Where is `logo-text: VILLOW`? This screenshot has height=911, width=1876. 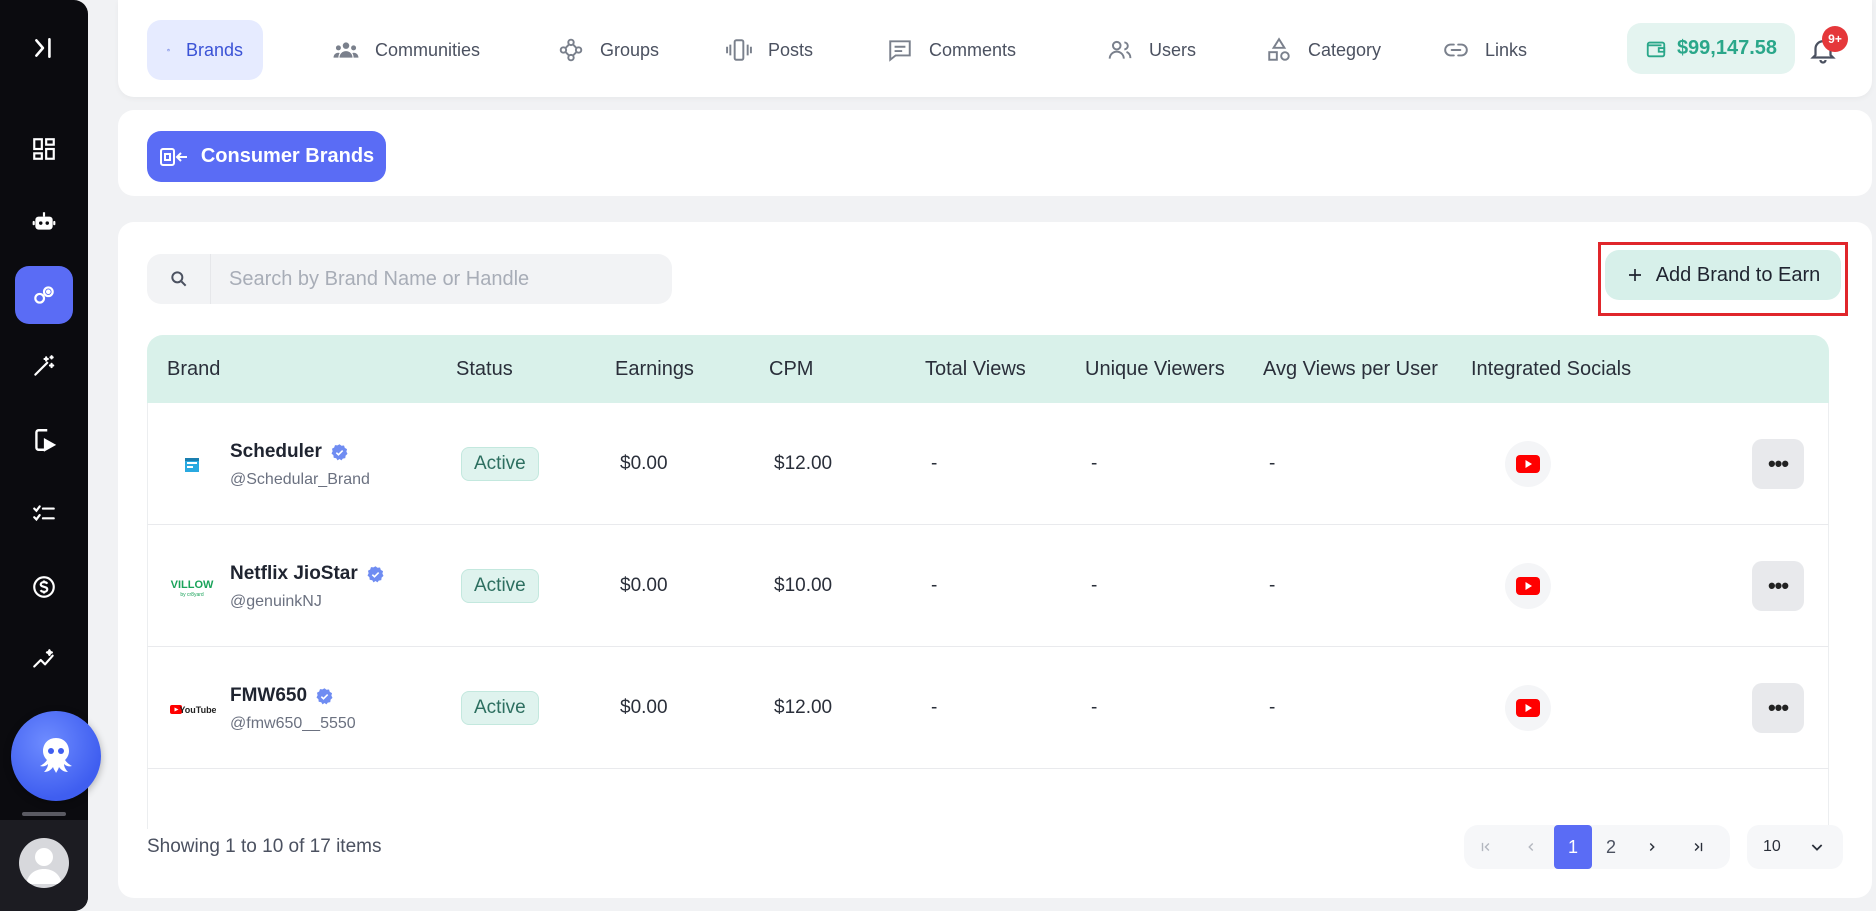
logo-text: VILLOW is located at coordinates (192, 585).